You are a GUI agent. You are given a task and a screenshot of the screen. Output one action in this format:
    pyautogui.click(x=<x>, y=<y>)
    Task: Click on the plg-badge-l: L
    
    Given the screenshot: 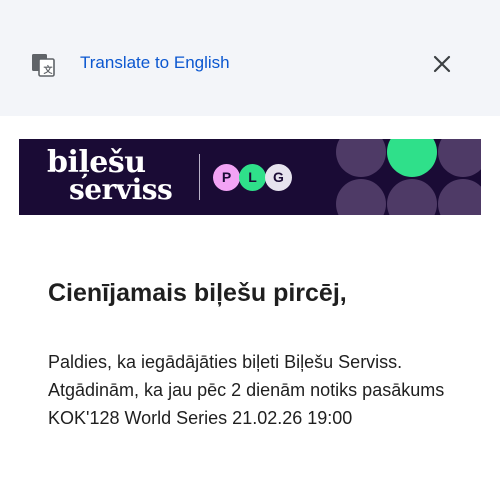 What is the action you would take?
    pyautogui.click(x=252, y=177)
    